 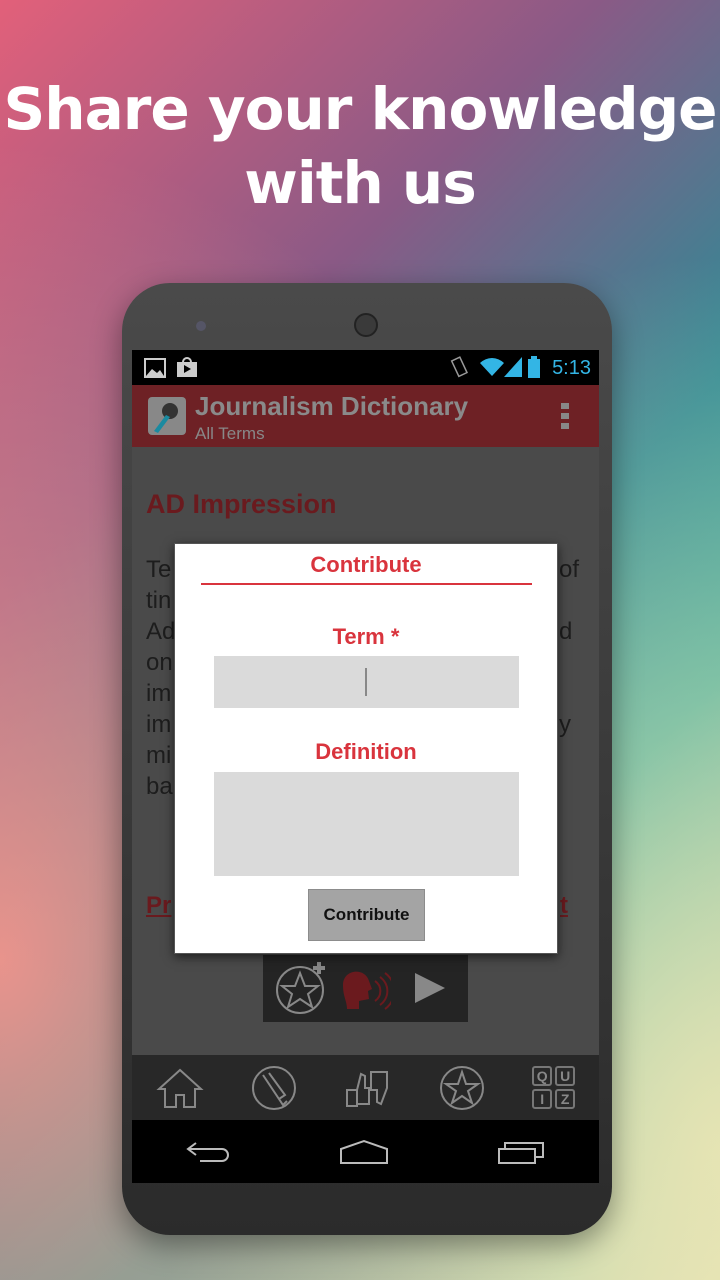 What do you see at coordinates (521, 1152) in the screenshot?
I see `recent-apps-icon` at bounding box center [521, 1152].